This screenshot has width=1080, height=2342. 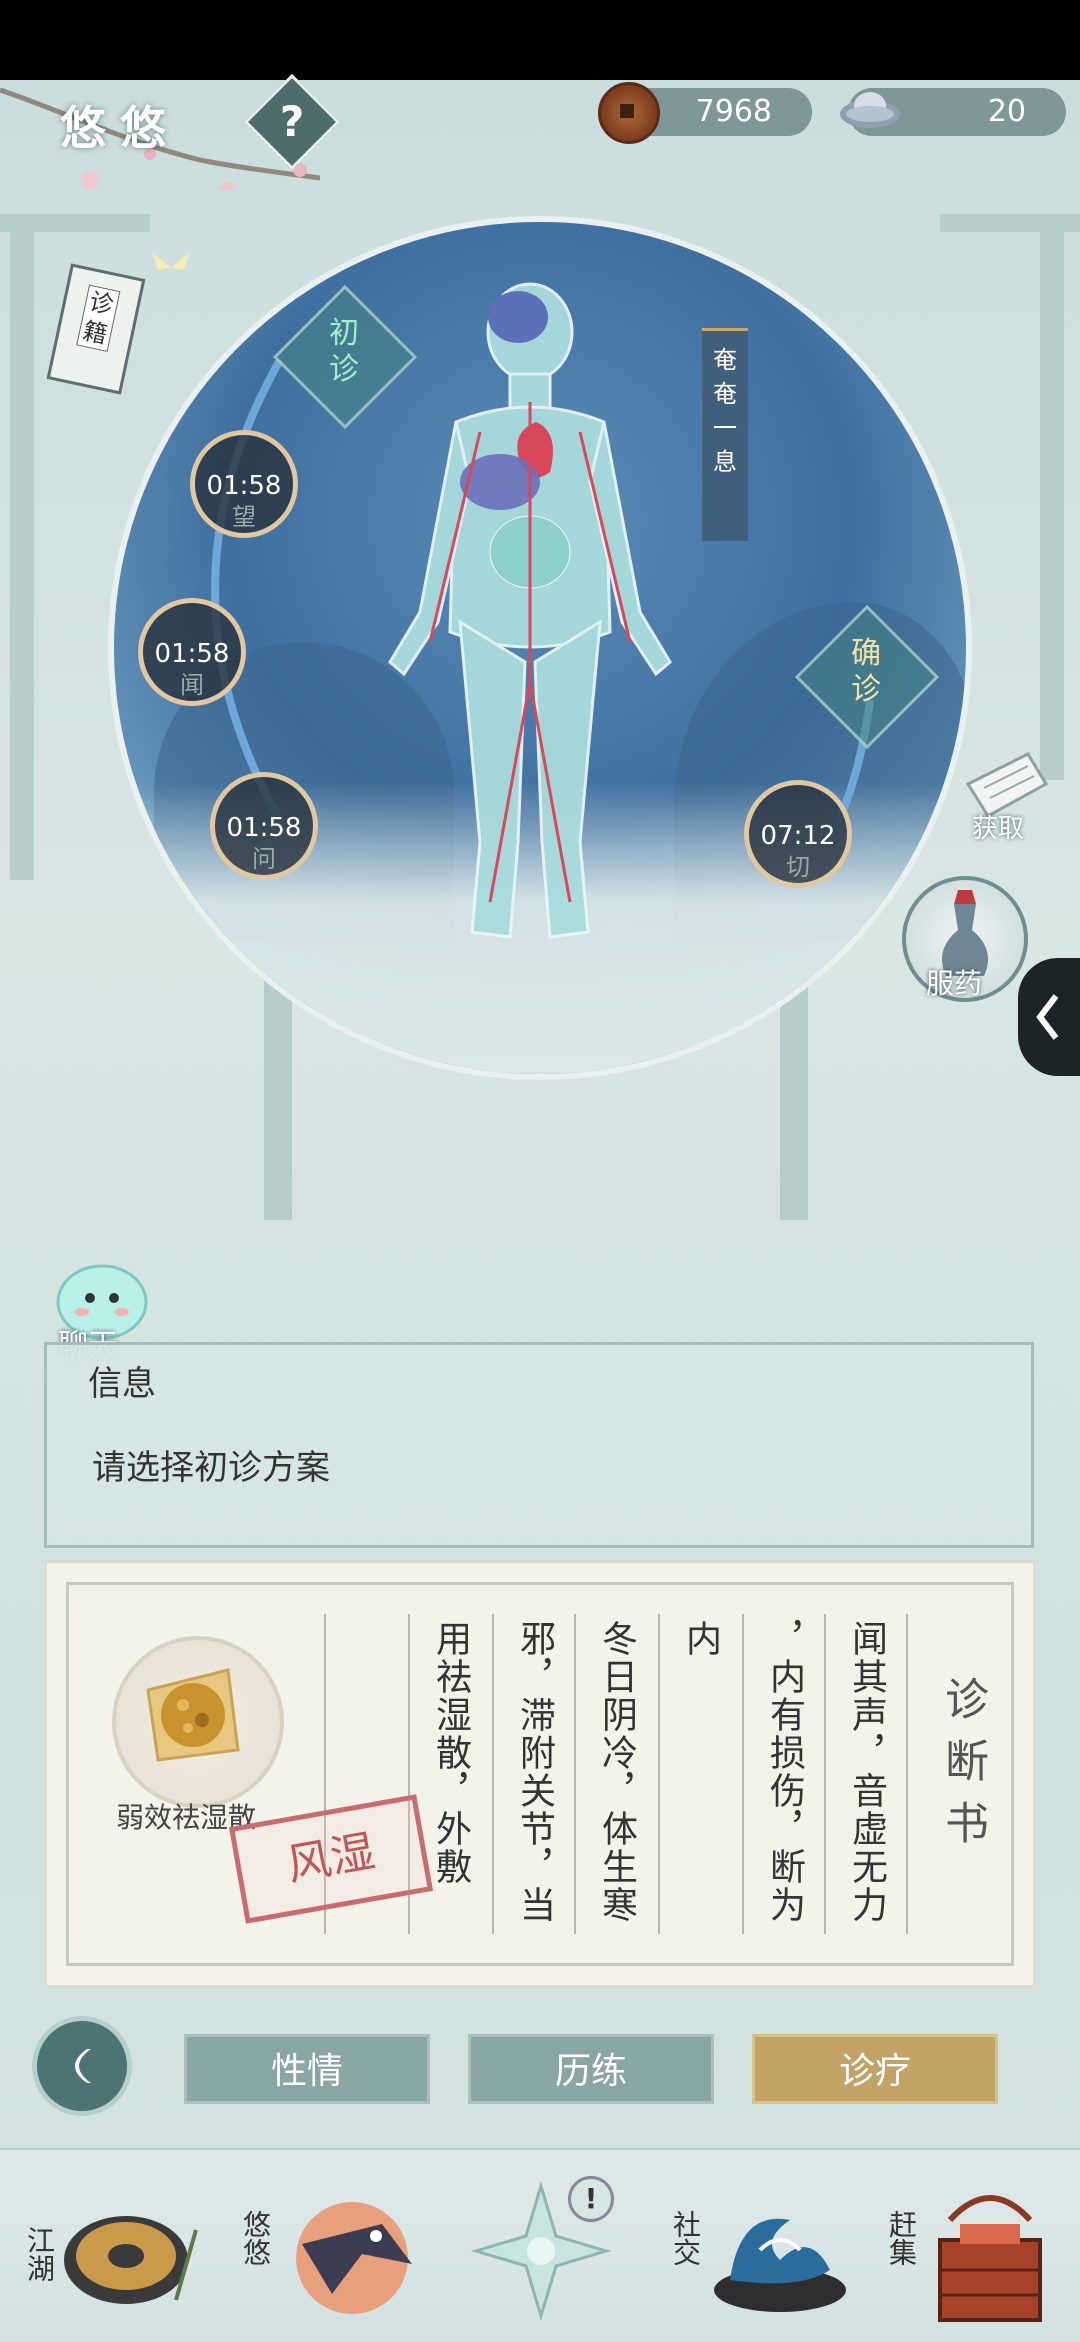 I want to click on diagnosis-report-heading: 诊断书, so click(x=962, y=1769).